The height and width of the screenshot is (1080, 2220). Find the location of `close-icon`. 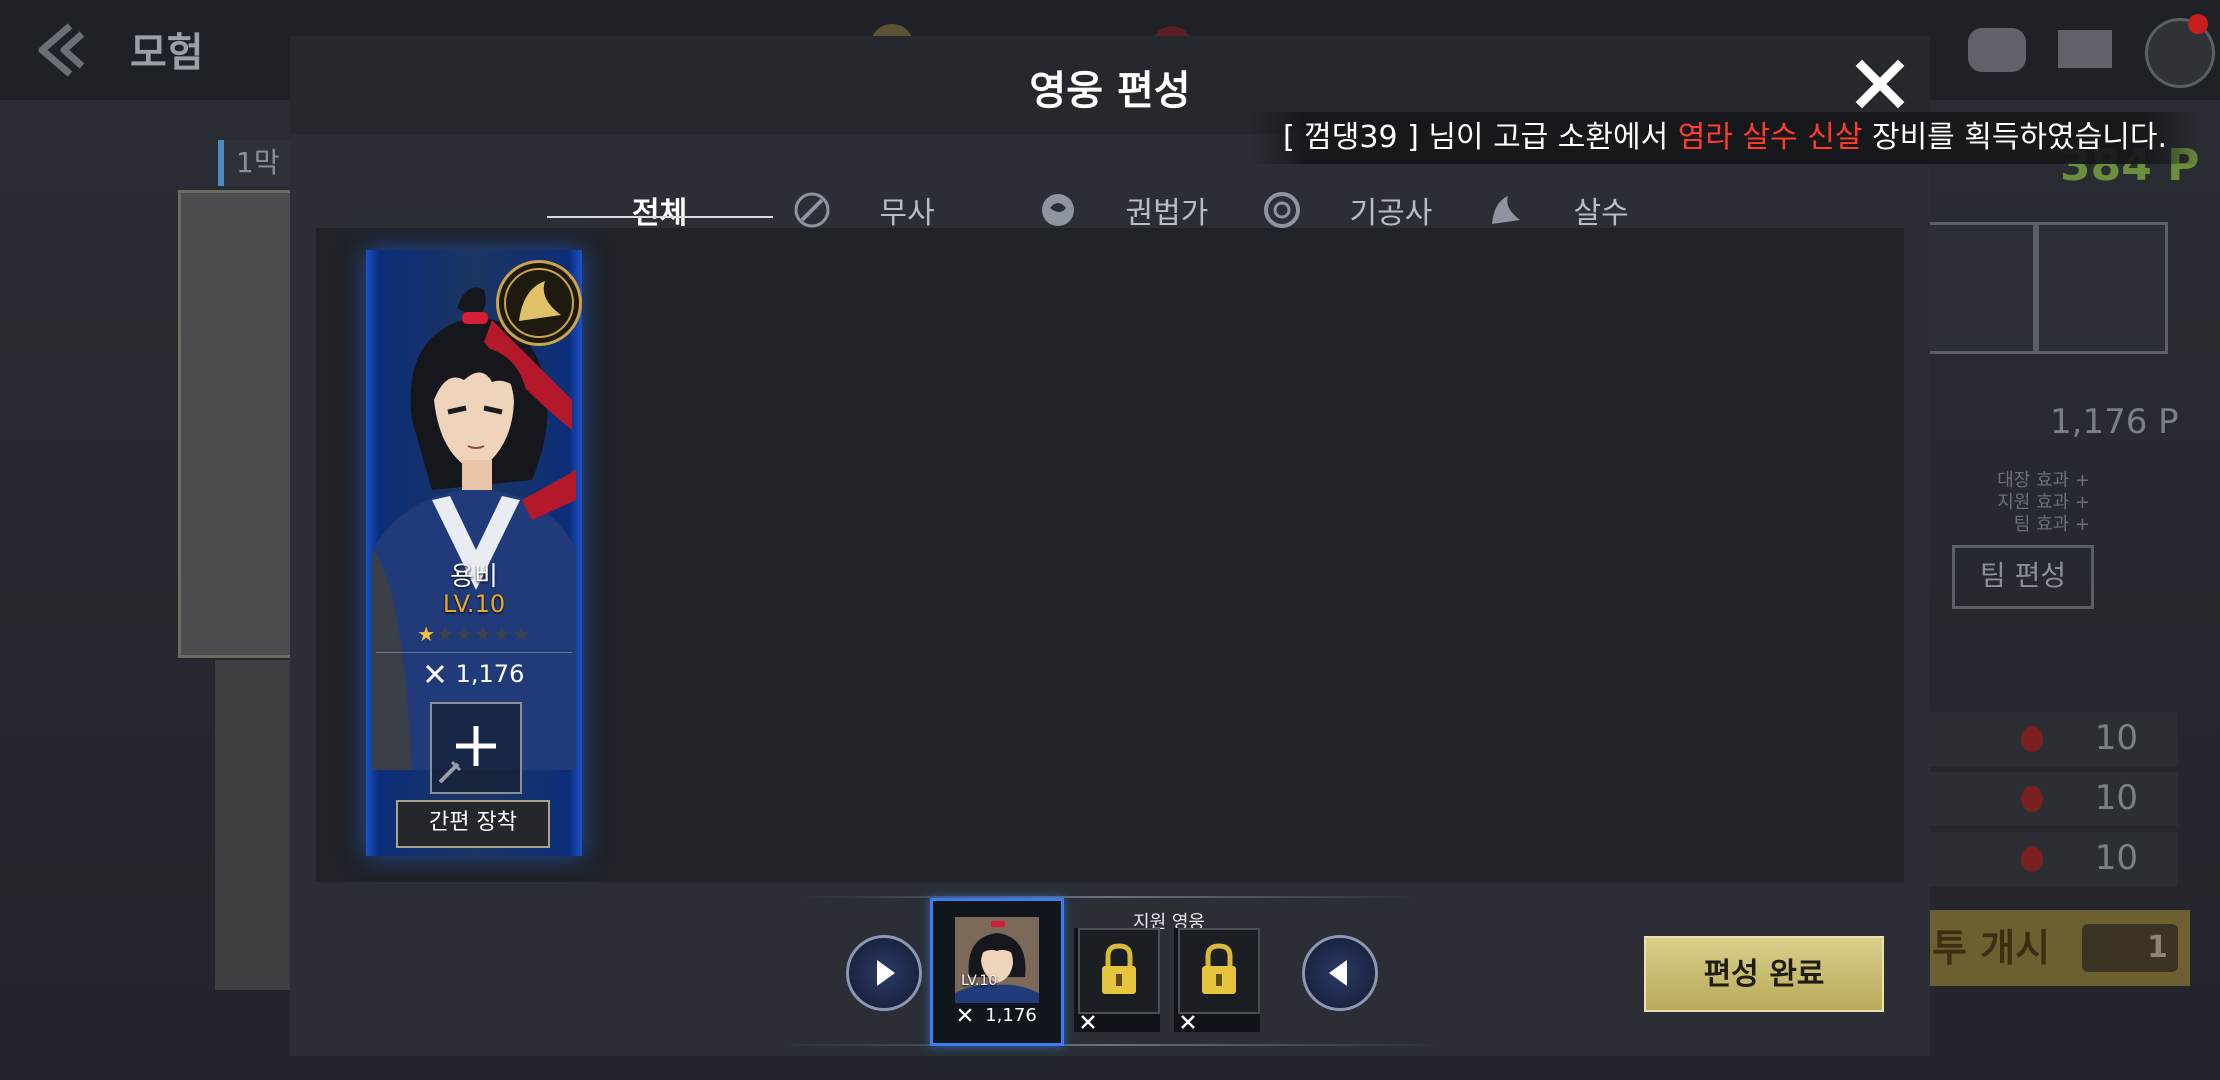

close-icon is located at coordinates (1880, 84).